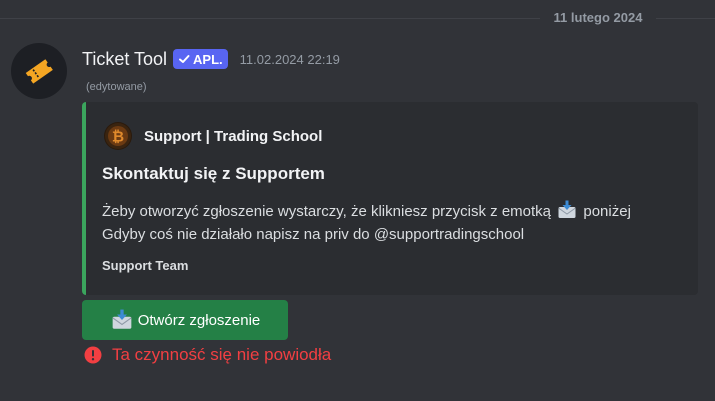 This screenshot has width=715, height=401. Describe the element at coordinates (213, 173) in the screenshot. I see `embed-title: Skontaktuj się z Supportem` at that location.